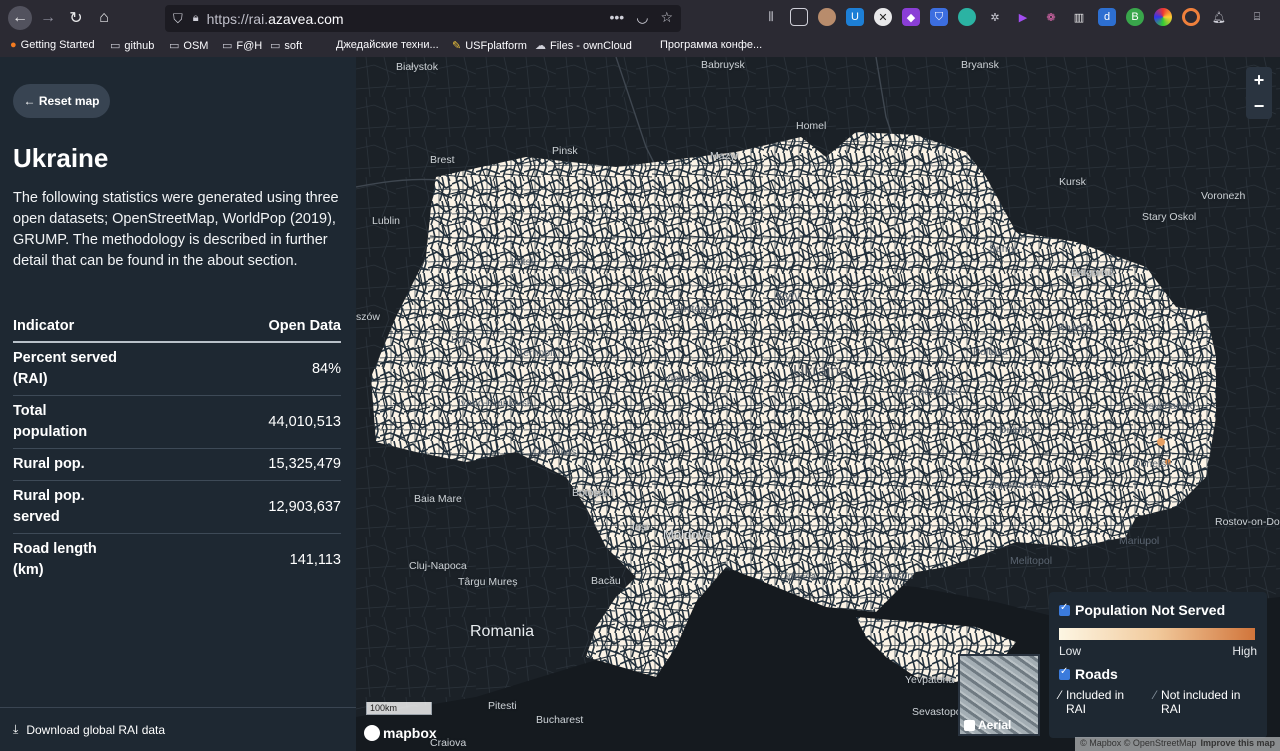 This screenshot has height=751, width=1280. I want to click on gear-icon: ✲, so click(995, 17).